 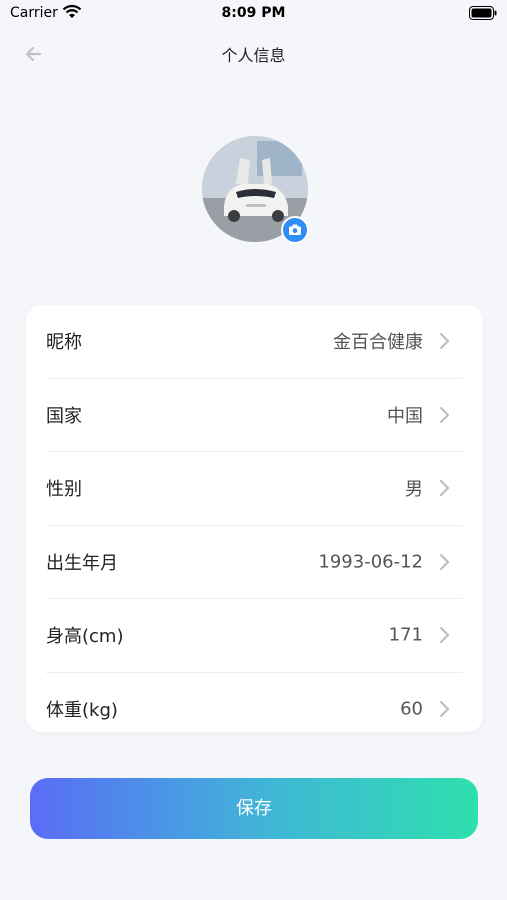 What do you see at coordinates (254, 342) in the screenshot?
I see `row-nickname: 昵称 金百合健康` at bounding box center [254, 342].